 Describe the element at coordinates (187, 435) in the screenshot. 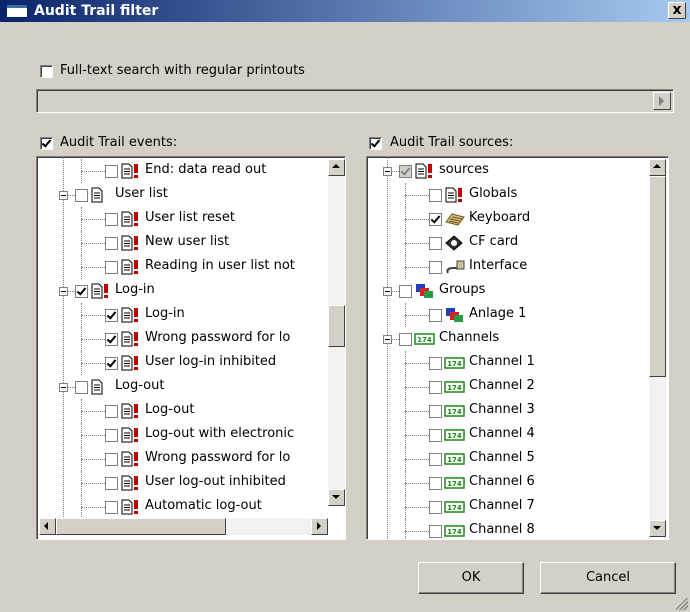

I see `tree-row: Log-out with electronic` at that location.